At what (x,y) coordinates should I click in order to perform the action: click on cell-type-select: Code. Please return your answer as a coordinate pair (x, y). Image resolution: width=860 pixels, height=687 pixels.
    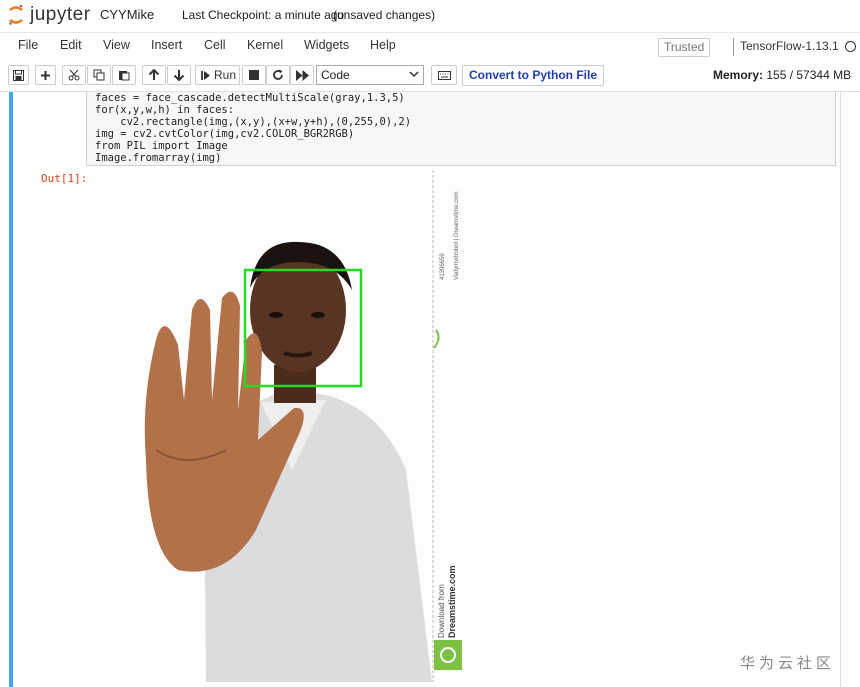
    Looking at the image, I should click on (370, 75).